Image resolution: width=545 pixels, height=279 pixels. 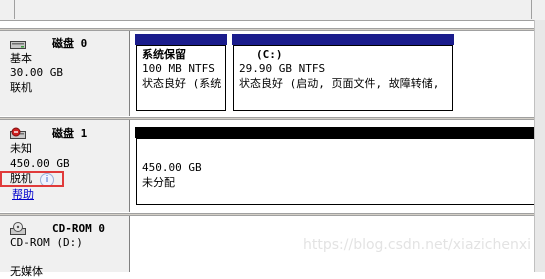 I want to click on disk-type: 未知, so click(x=21, y=148).